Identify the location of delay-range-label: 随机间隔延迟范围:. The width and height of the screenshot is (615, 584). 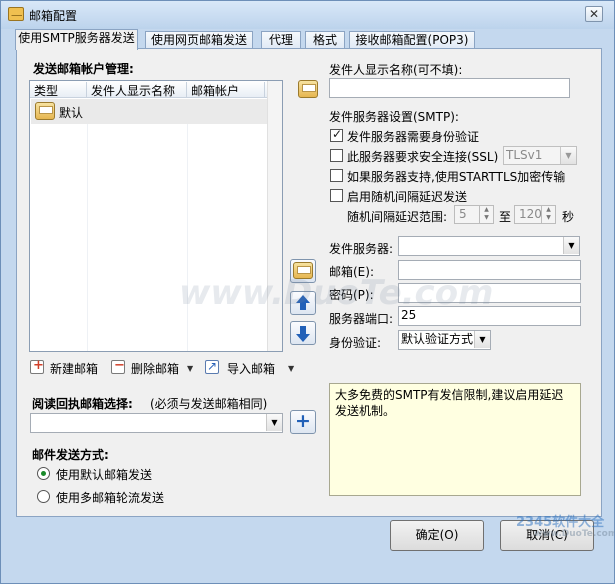
(397, 217).